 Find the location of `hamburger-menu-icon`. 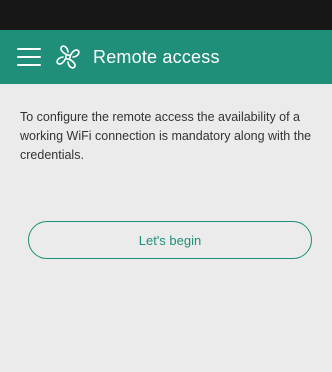

hamburger-menu-icon is located at coordinates (29, 57).